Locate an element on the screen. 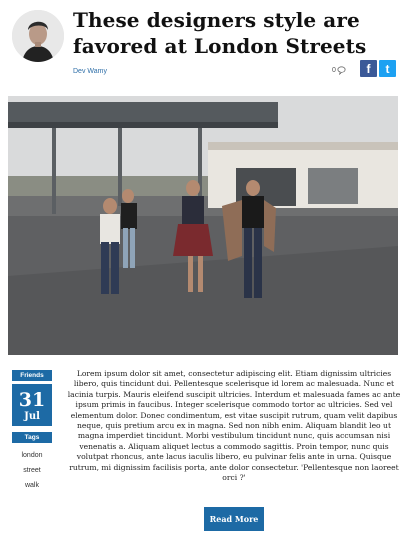  read-more-button: Read More is located at coordinates (234, 519).